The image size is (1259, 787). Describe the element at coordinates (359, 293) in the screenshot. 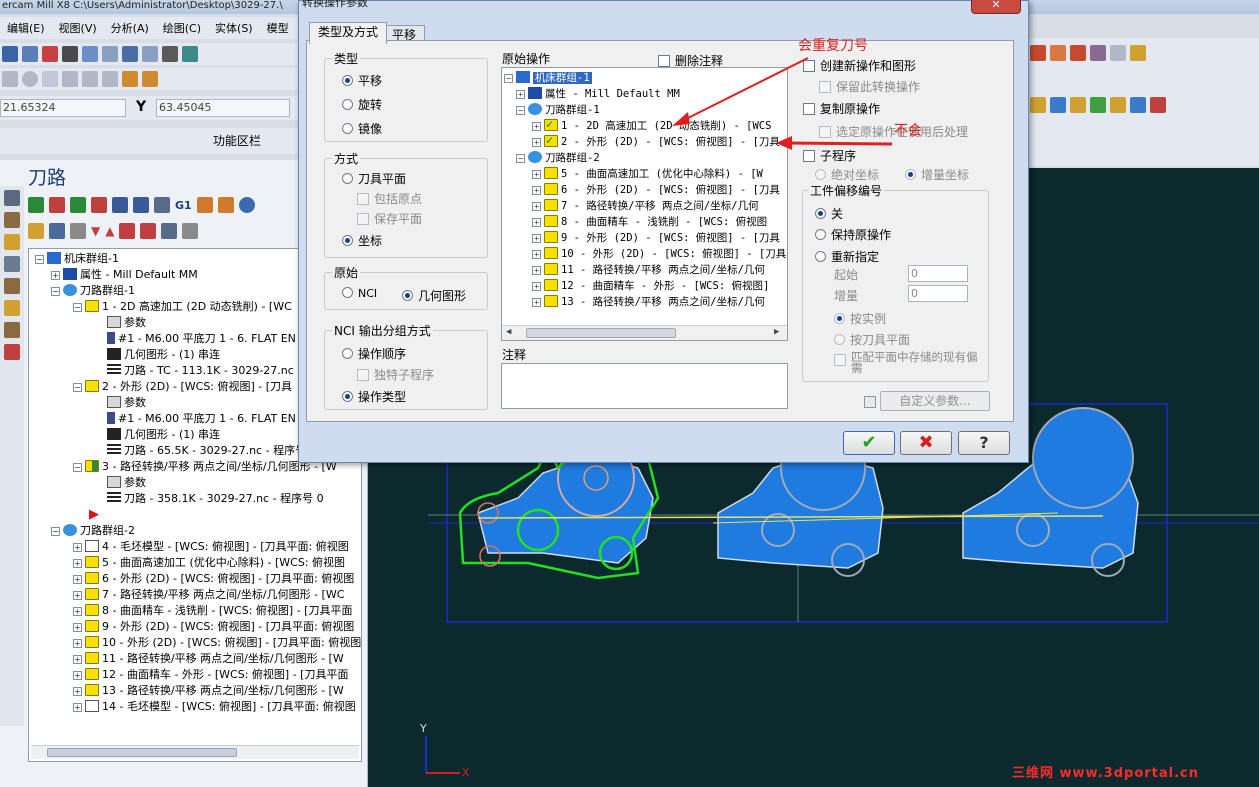

I see `origin-nci-radio: NCI` at that location.